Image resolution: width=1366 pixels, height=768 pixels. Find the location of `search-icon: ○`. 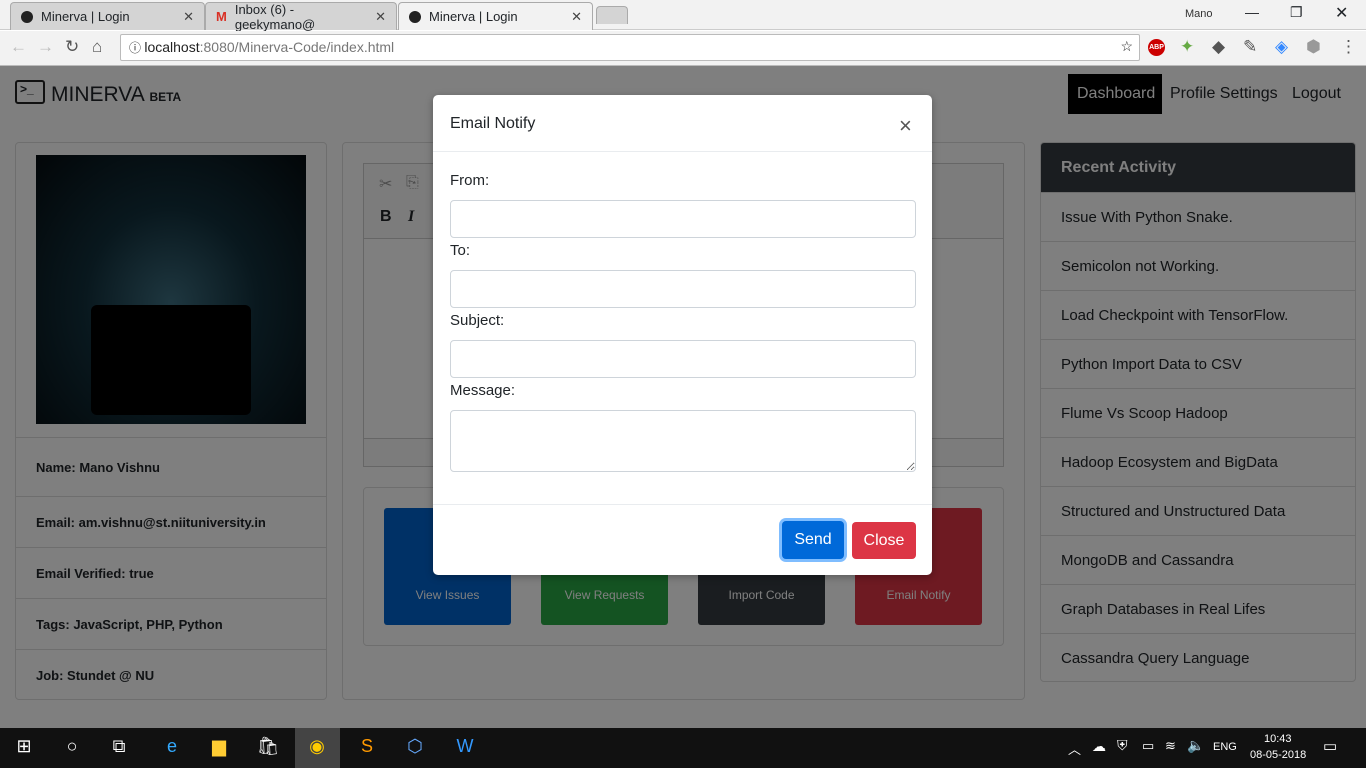

search-icon: ○ is located at coordinates (72, 746).